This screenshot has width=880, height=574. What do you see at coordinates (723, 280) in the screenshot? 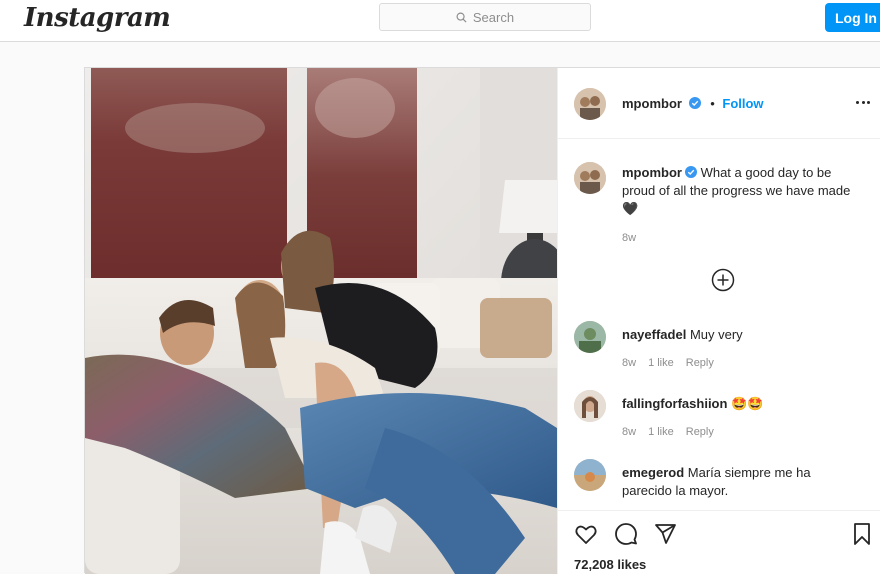
I see `load-more-comments-icon` at bounding box center [723, 280].